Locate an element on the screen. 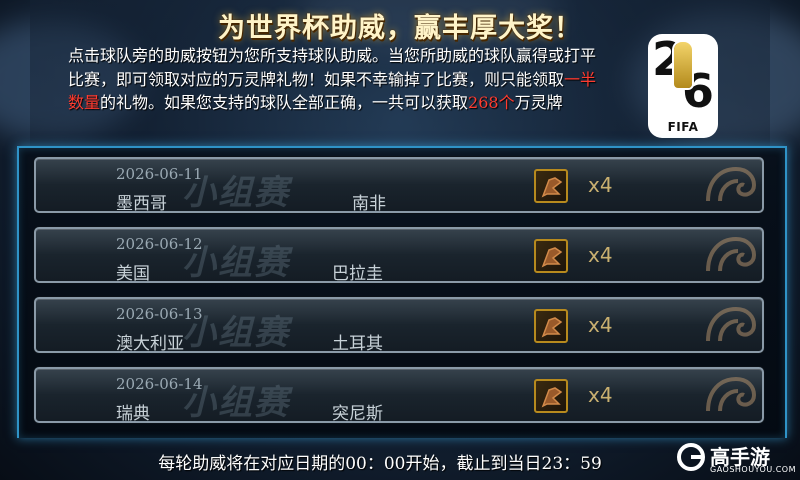 The width and height of the screenshot is (800, 480). match-date: 2026-06-13 is located at coordinates (159, 314).